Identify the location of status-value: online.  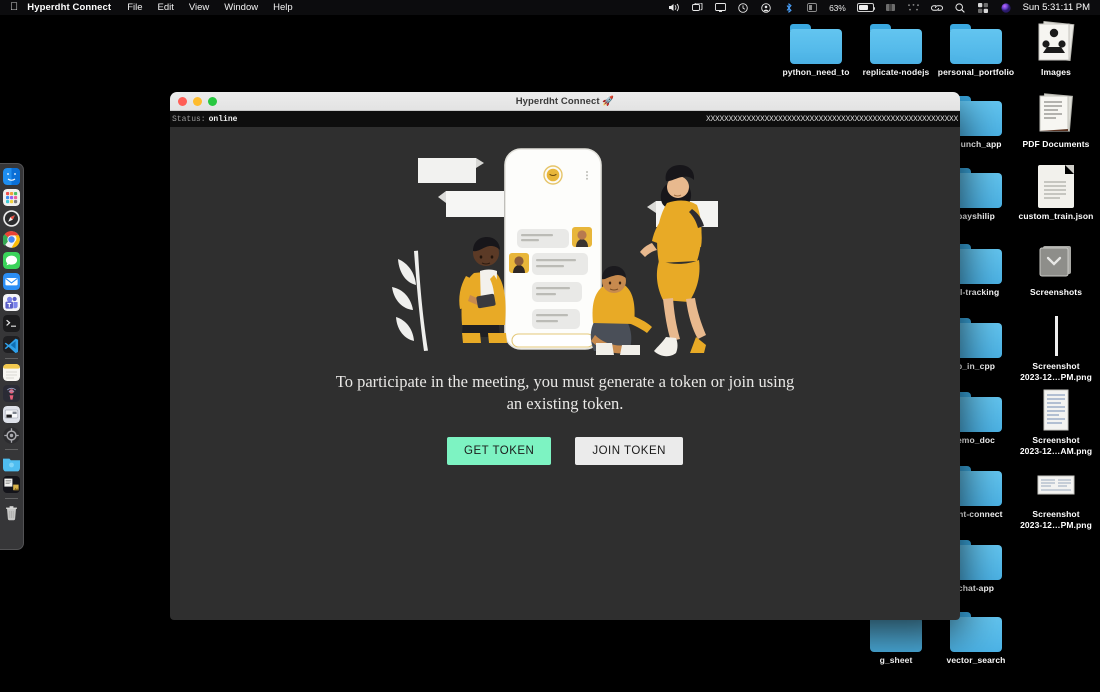
(223, 119).